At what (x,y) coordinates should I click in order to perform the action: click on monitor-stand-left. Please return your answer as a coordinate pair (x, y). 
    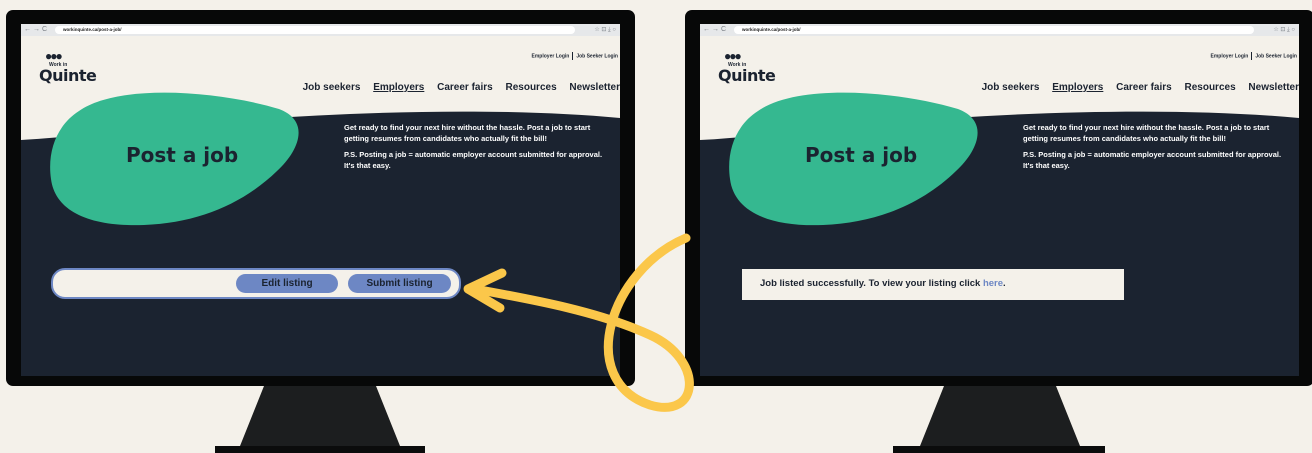
    Looking at the image, I should click on (320, 416).